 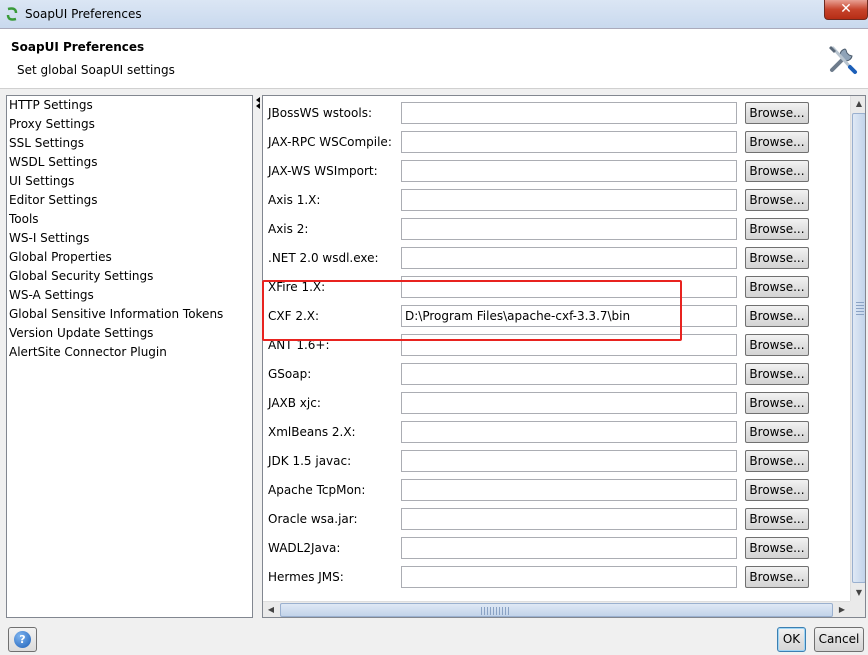 I want to click on horizontal-scrollbar: ◀ ▶, so click(x=556, y=609).